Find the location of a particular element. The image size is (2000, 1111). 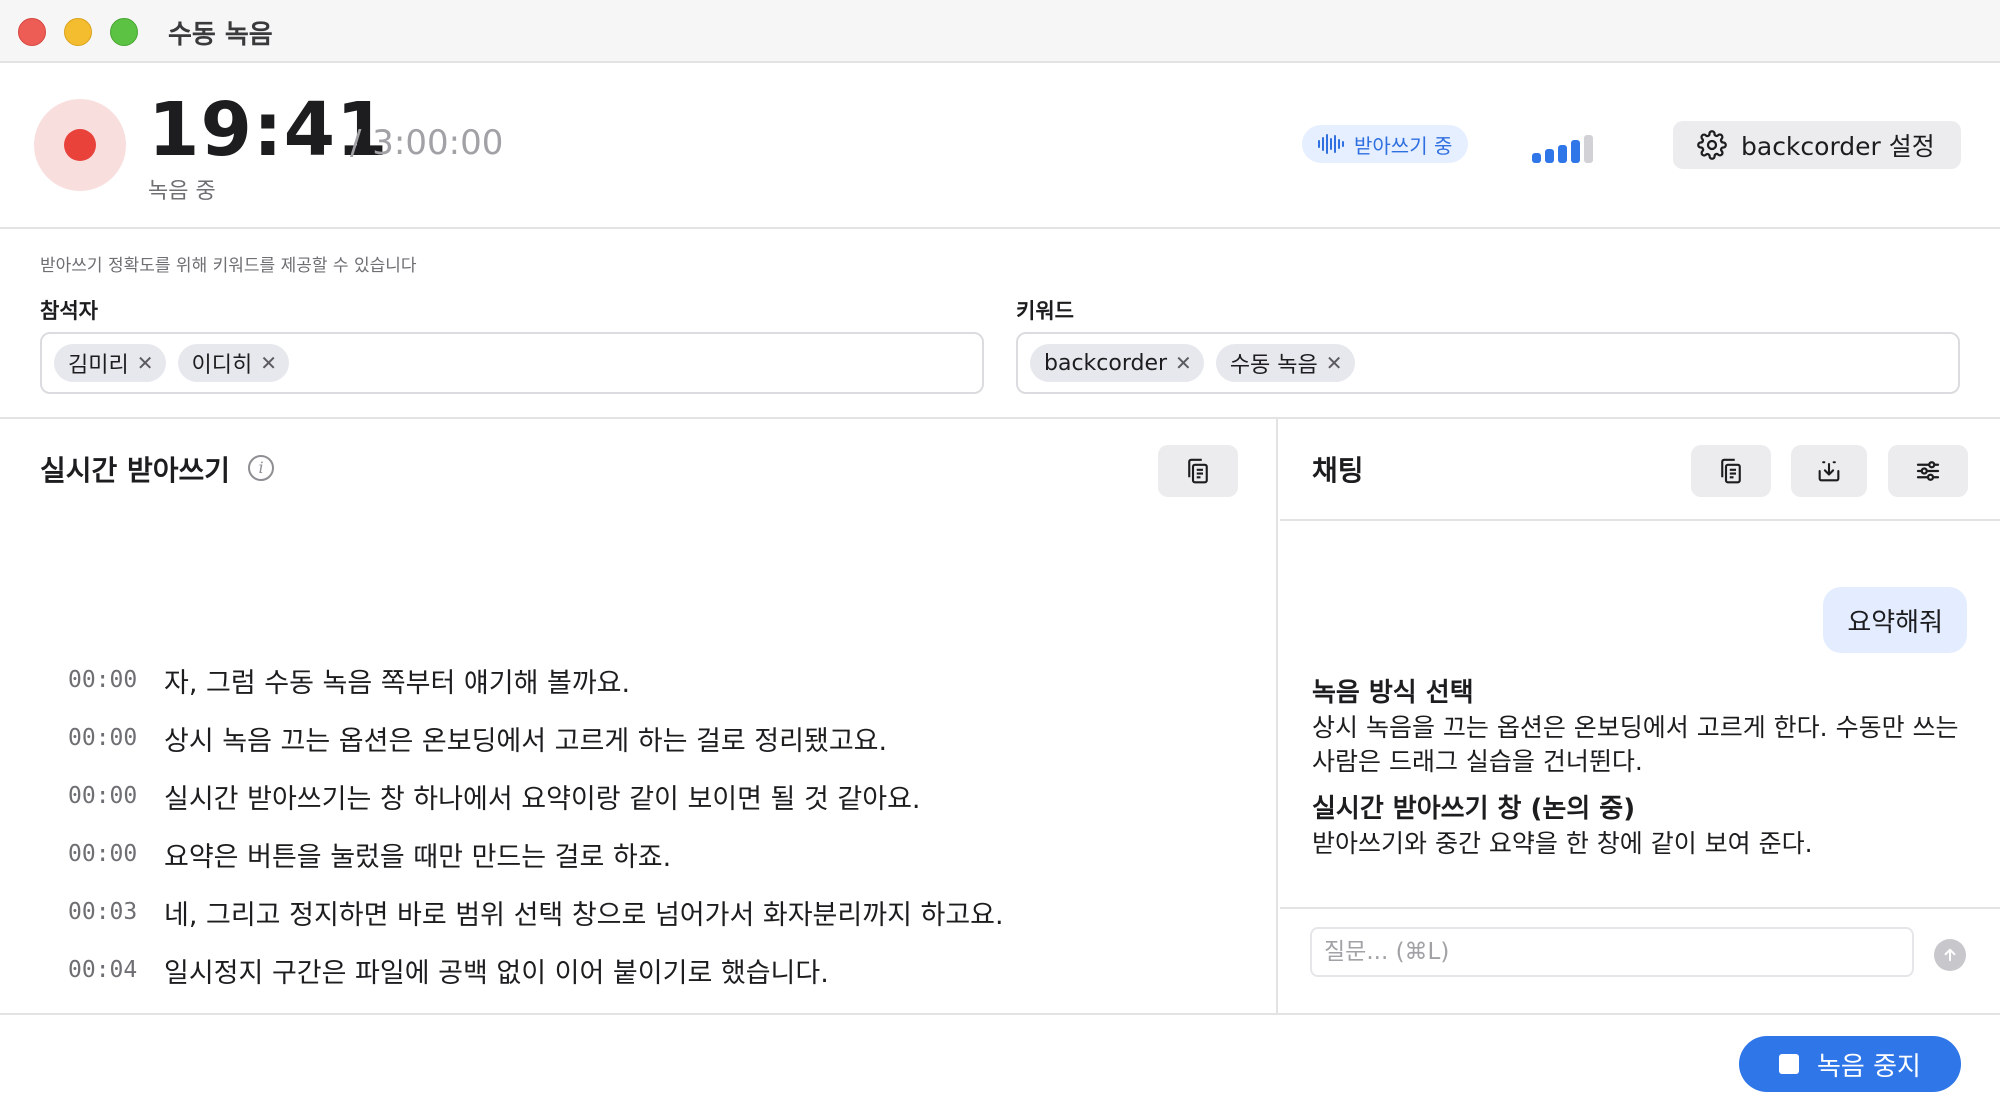

transcript-text: 실시간 받아쓰기는 창 하나에서 요약이랑 같이 보이면 될 것 같아요. is located at coordinates (542, 799).